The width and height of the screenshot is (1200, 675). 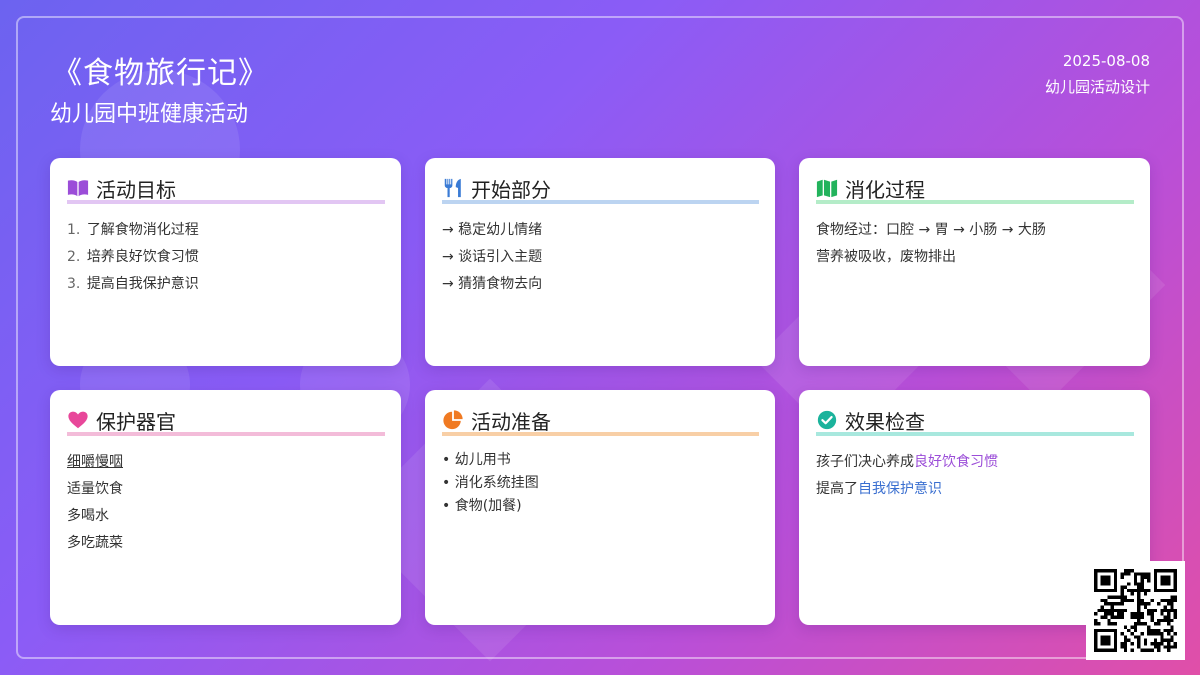 What do you see at coordinates (133, 257) in the screenshot?
I see `list-item: 2. 培养良好饮食习惯` at bounding box center [133, 257].